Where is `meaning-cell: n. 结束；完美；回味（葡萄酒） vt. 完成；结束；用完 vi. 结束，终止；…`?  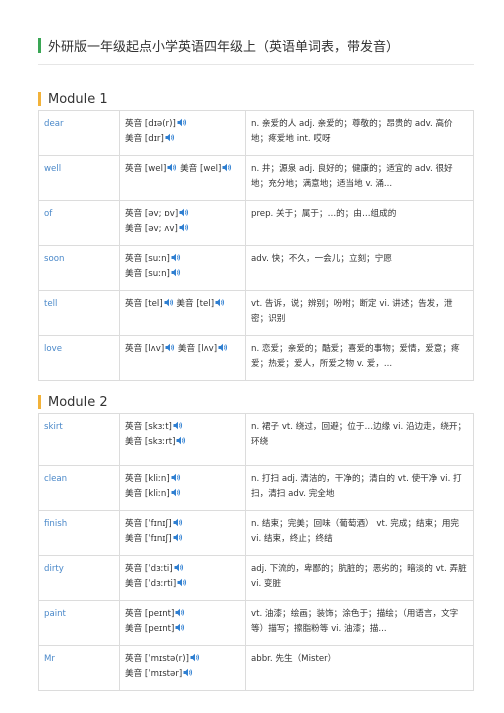 meaning-cell: n. 结束；完美；回味（葡萄酒） vt. 完成；结束；用完 vi. 结束，终止；… is located at coordinates (359, 533).